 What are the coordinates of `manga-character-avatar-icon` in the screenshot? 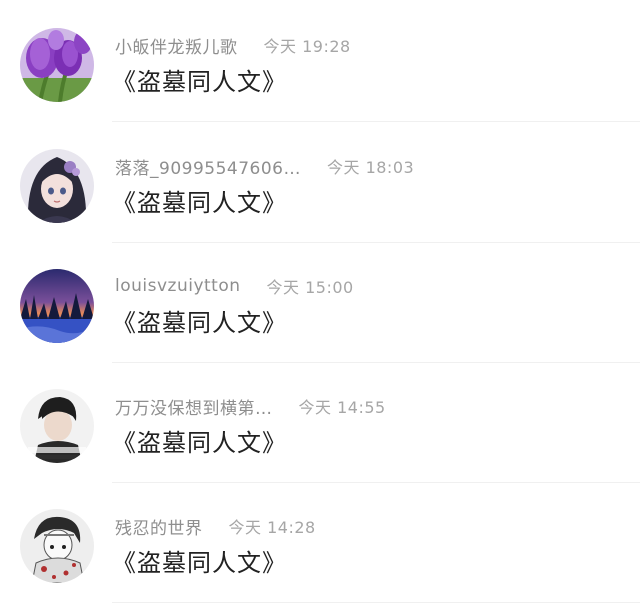 It's located at (57, 546).